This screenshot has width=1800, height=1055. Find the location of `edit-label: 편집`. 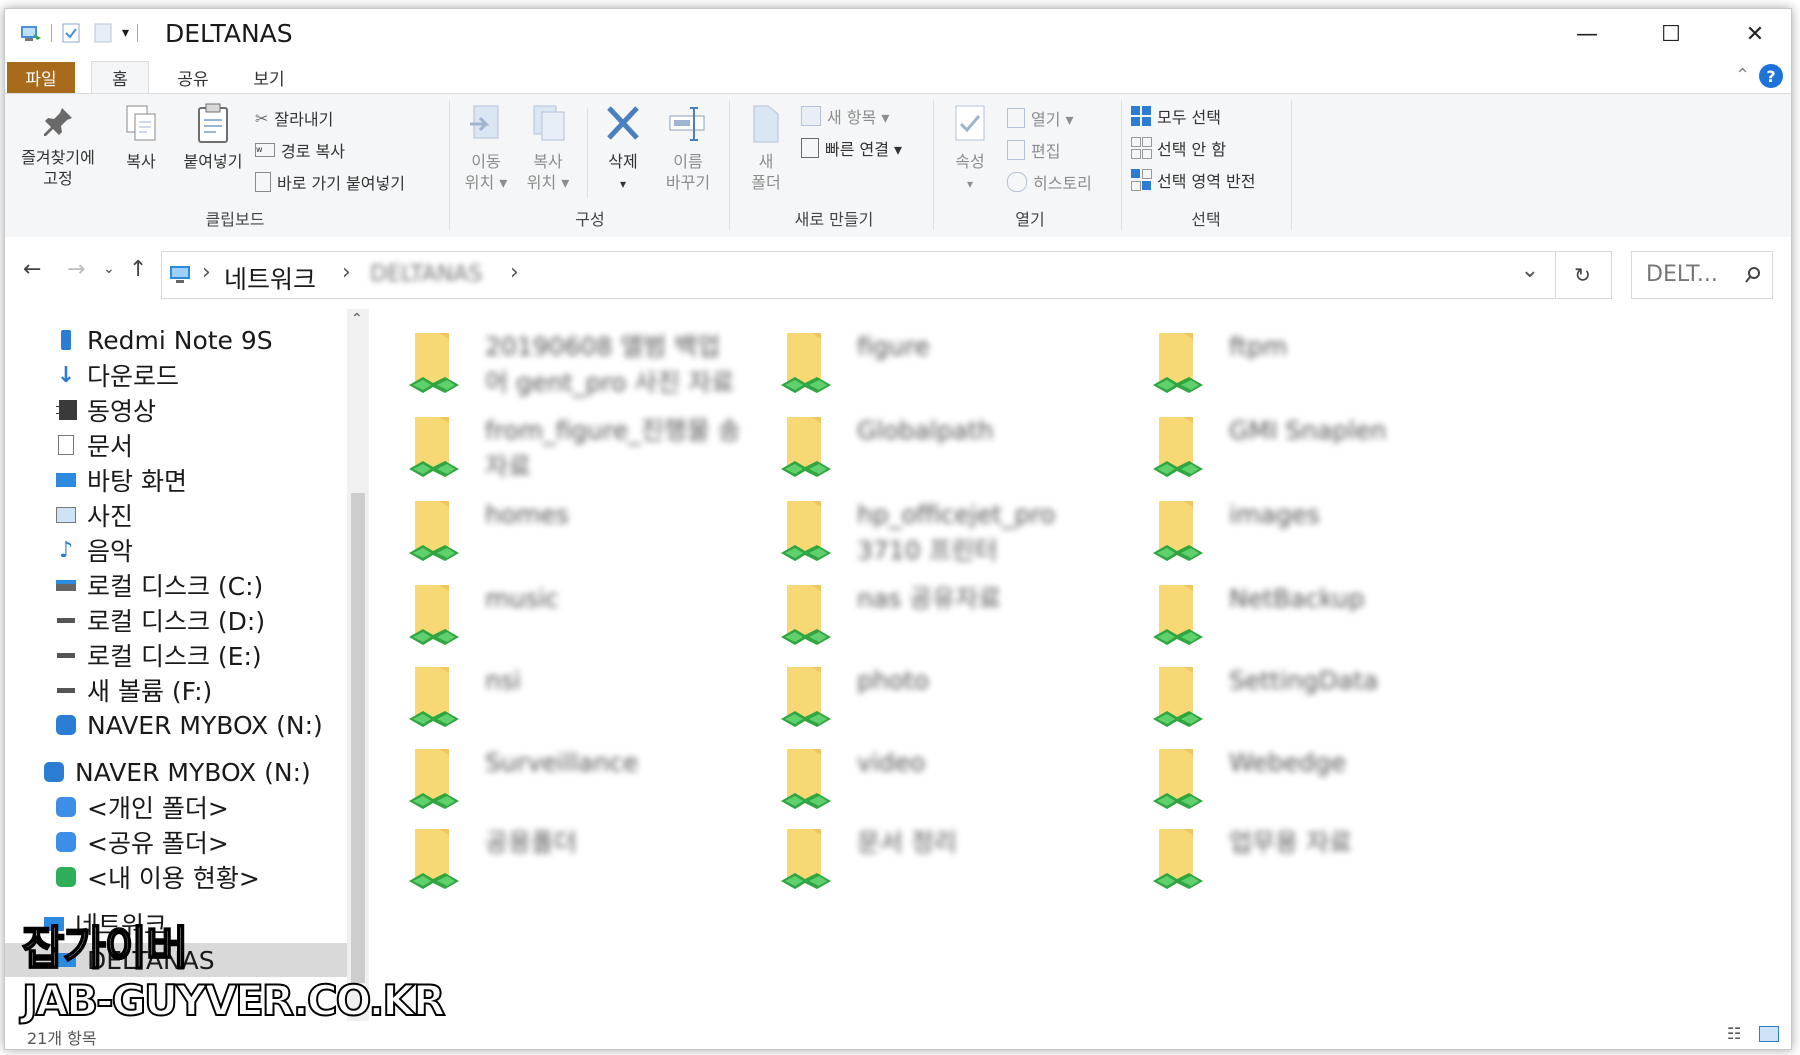

edit-label: 편집 is located at coordinates (1046, 151).